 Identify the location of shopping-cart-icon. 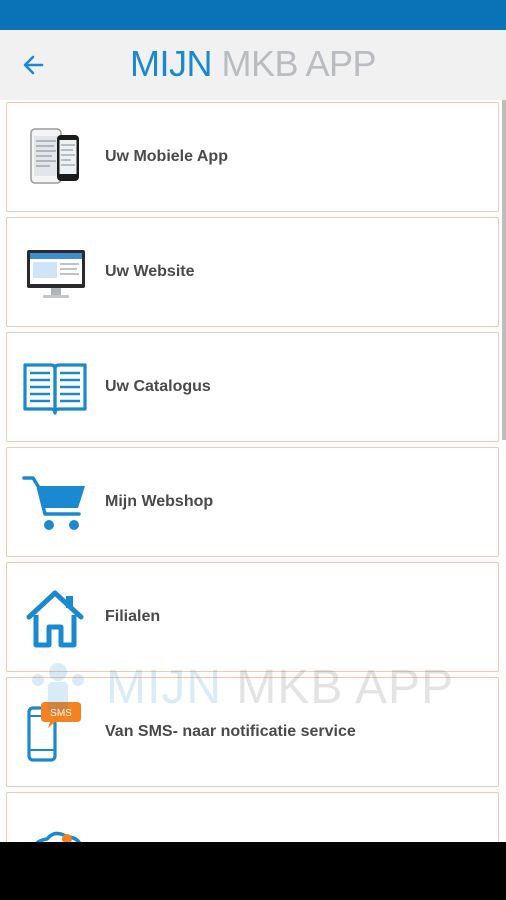
(53, 503).